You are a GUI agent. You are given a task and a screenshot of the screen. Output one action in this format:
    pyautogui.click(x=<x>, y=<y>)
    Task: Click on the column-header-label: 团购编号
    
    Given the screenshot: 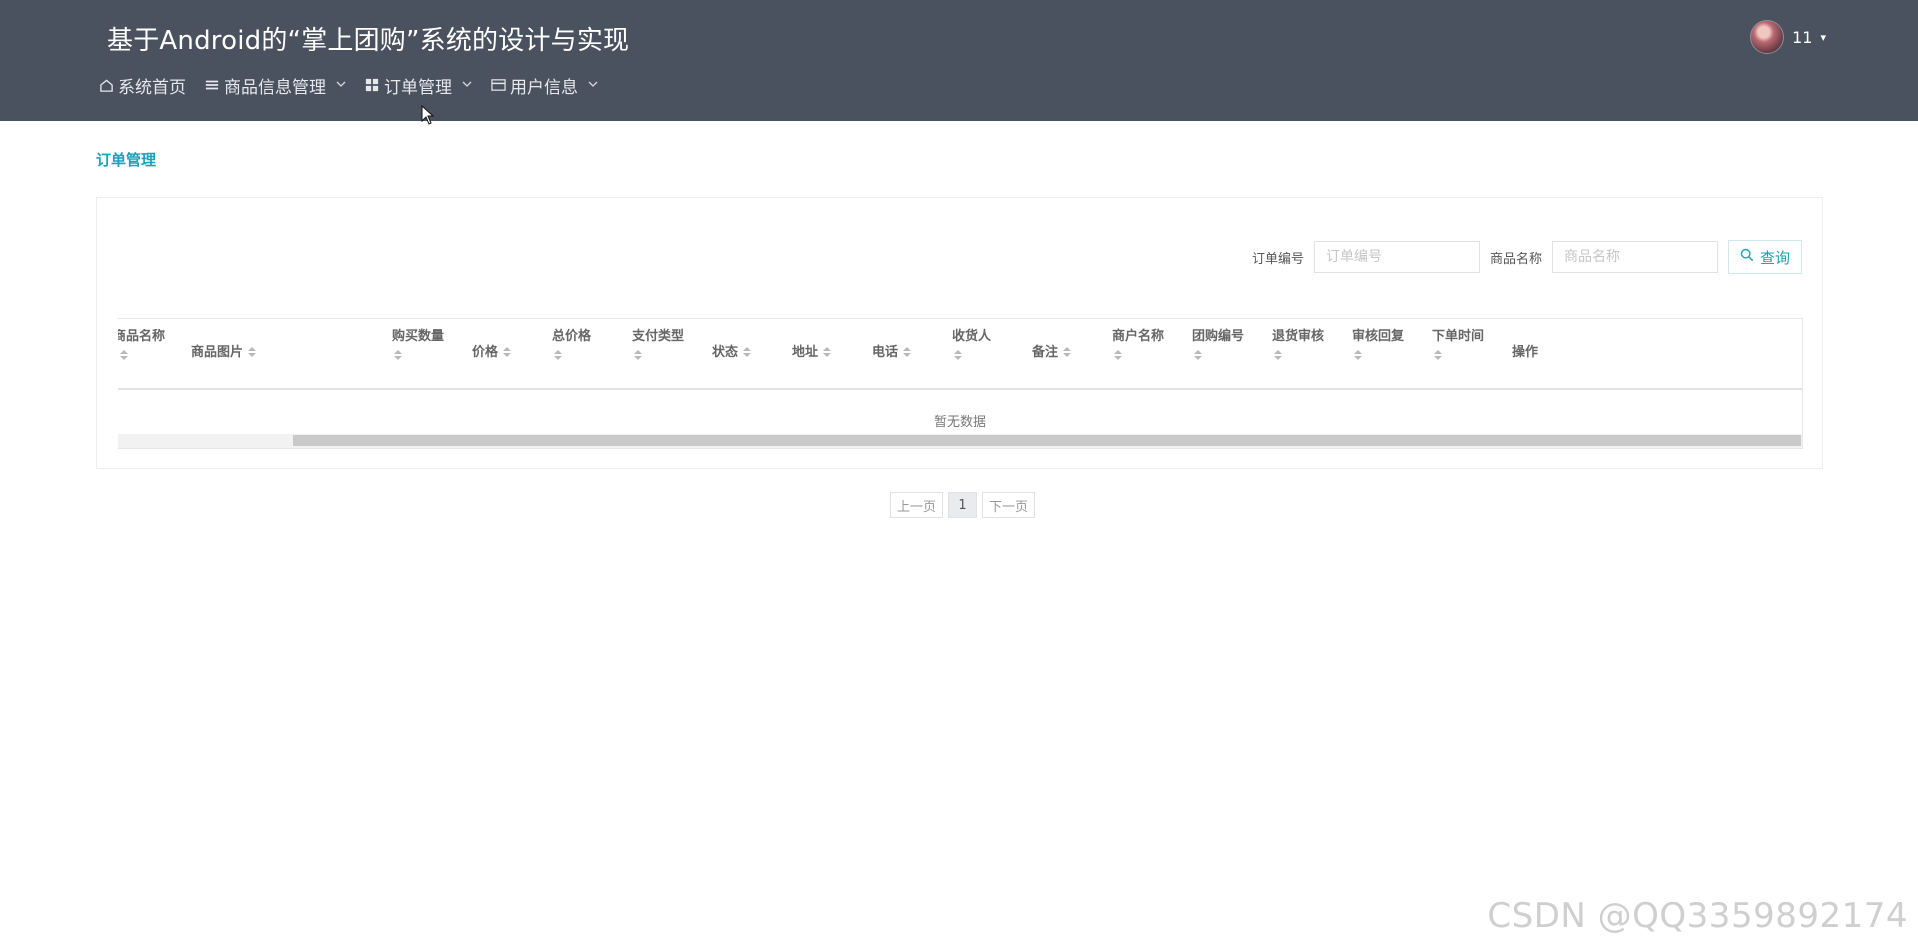 What is the action you would take?
    pyautogui.click(x=1218, y=336)
    